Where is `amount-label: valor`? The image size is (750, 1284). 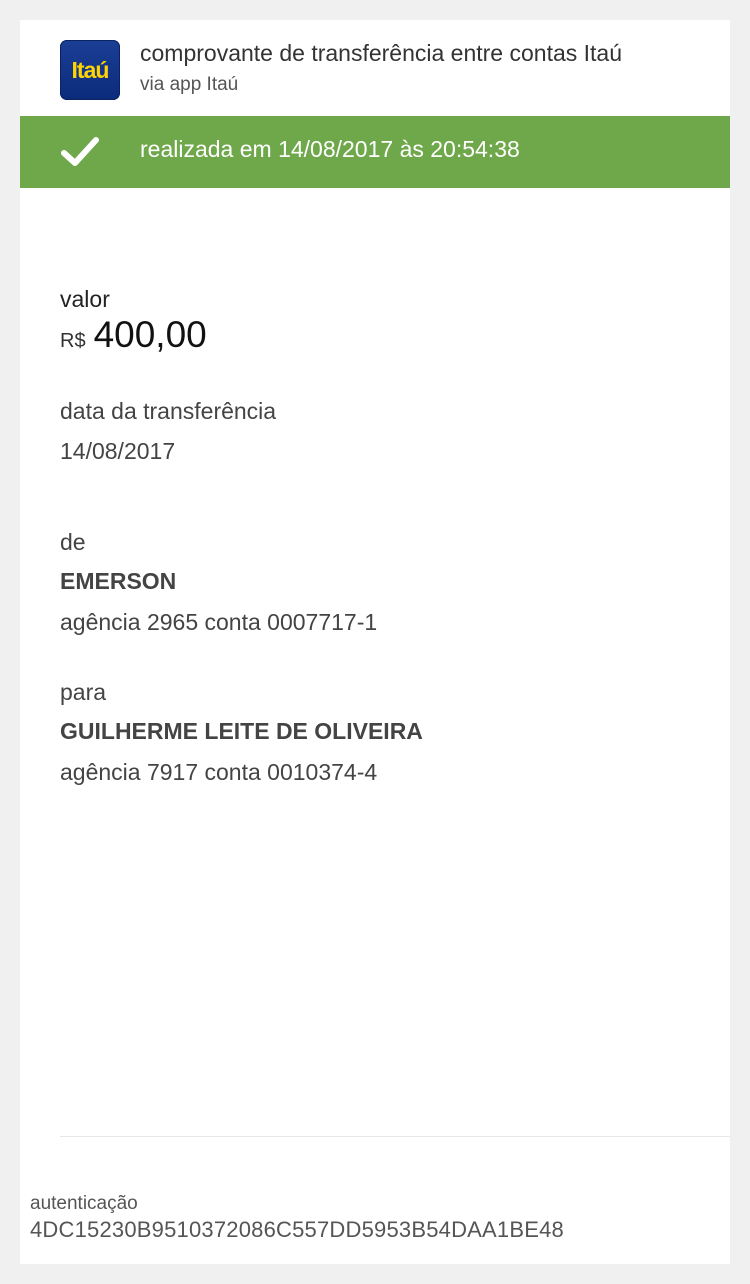 amount-label: valor is located at coordinates (85, 299).